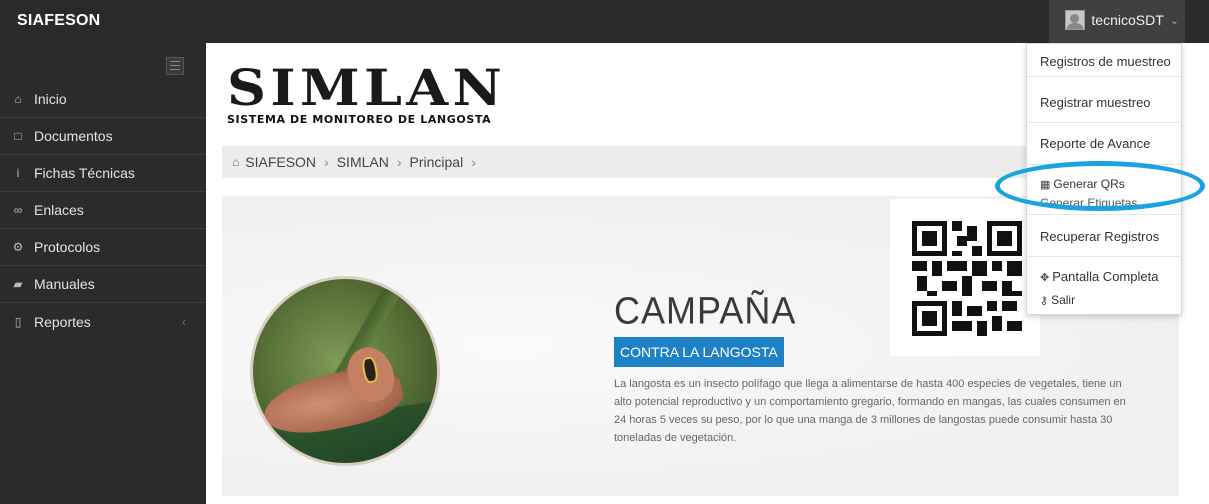 The height and width of the screenshot is (504, 1209). What do you see at coordinates (1104, 300) in the screenshot?
I see `menu-item-salir: ⚷ Salir` at bounding box center [1104, 300].